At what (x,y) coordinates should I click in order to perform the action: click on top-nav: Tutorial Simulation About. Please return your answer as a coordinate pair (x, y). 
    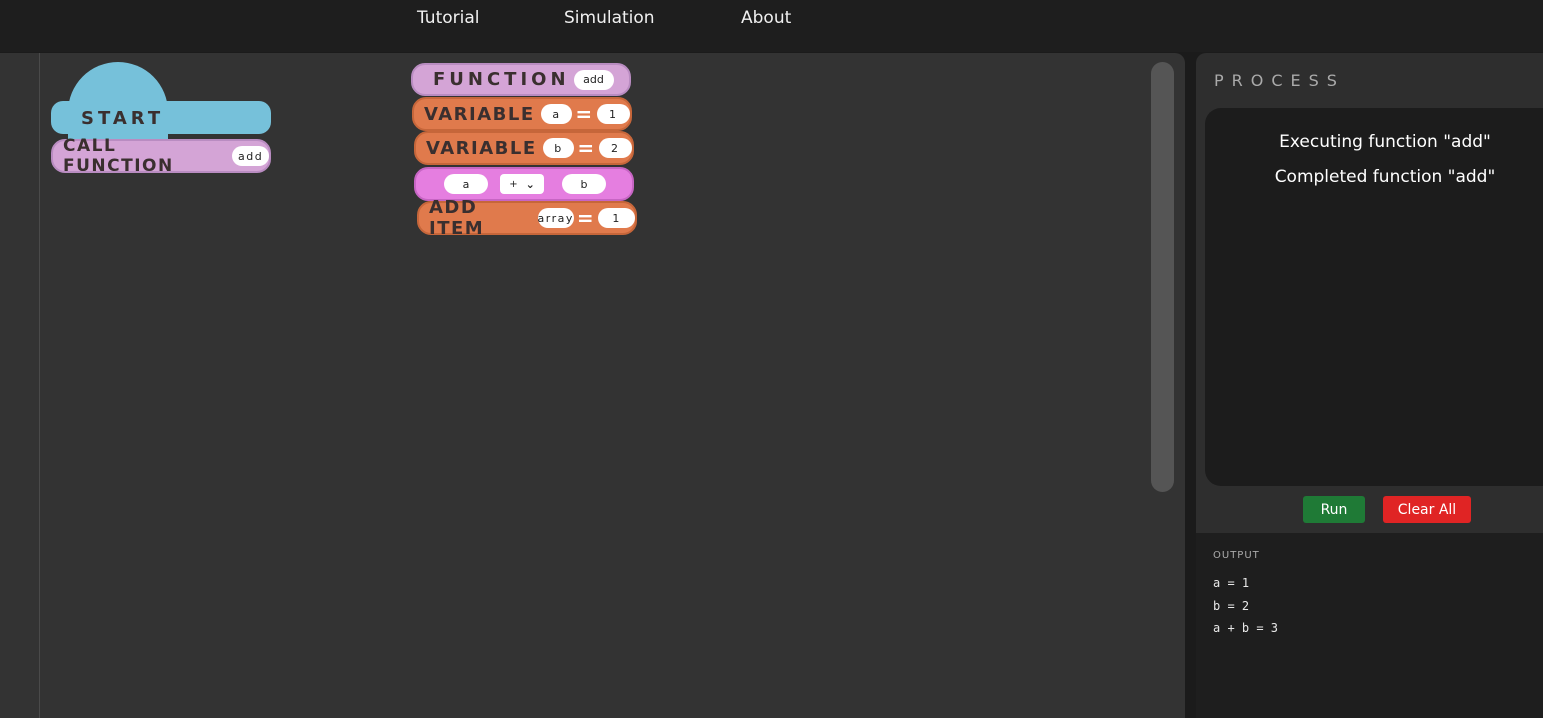
    Looking at the image, I should click on (771, 26).